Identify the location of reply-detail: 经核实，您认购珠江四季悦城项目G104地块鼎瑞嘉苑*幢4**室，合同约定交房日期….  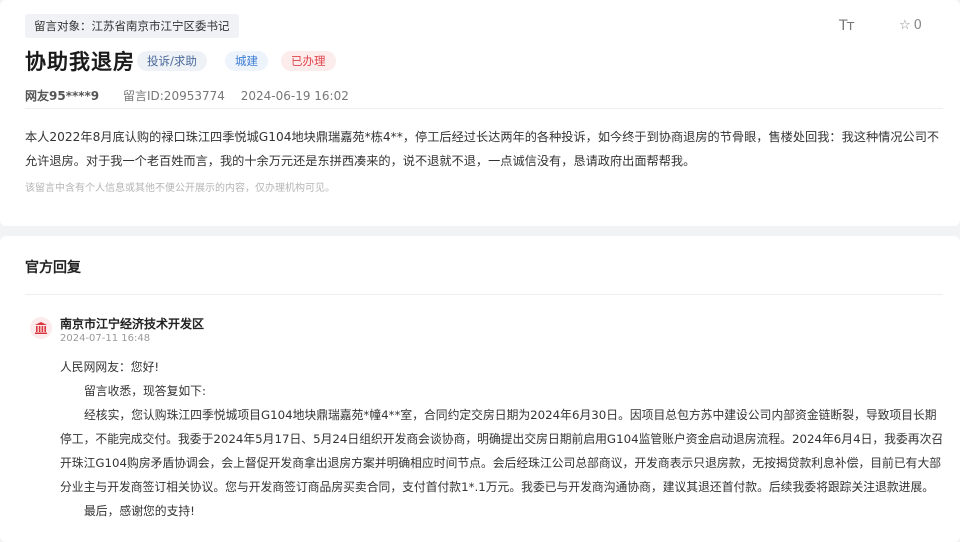
(502, 451).